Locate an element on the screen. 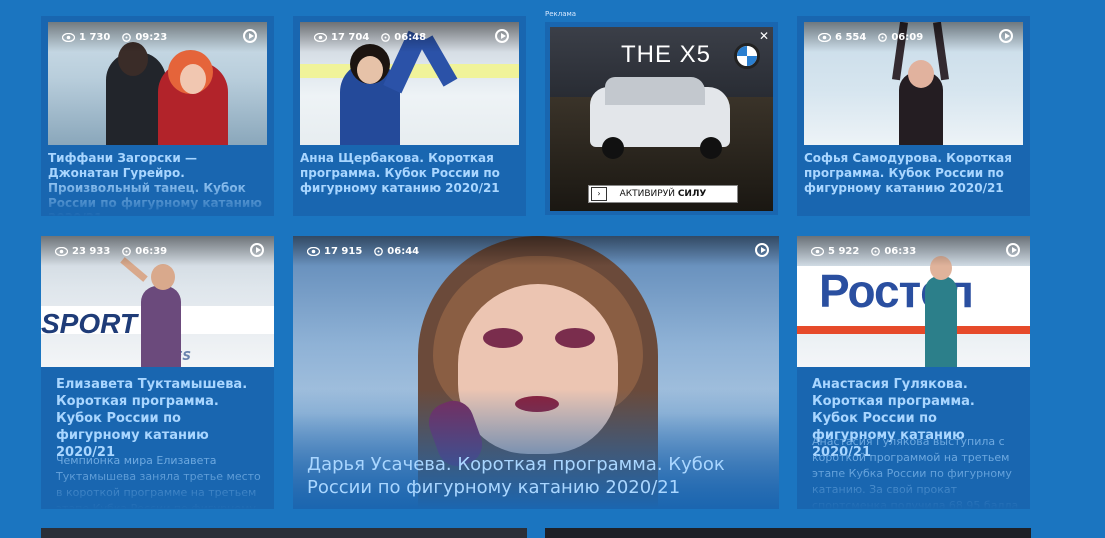 This screenshot has width=1105, height=538. video-meta: 23 933 06:39 is located at coordinates (157, 251).